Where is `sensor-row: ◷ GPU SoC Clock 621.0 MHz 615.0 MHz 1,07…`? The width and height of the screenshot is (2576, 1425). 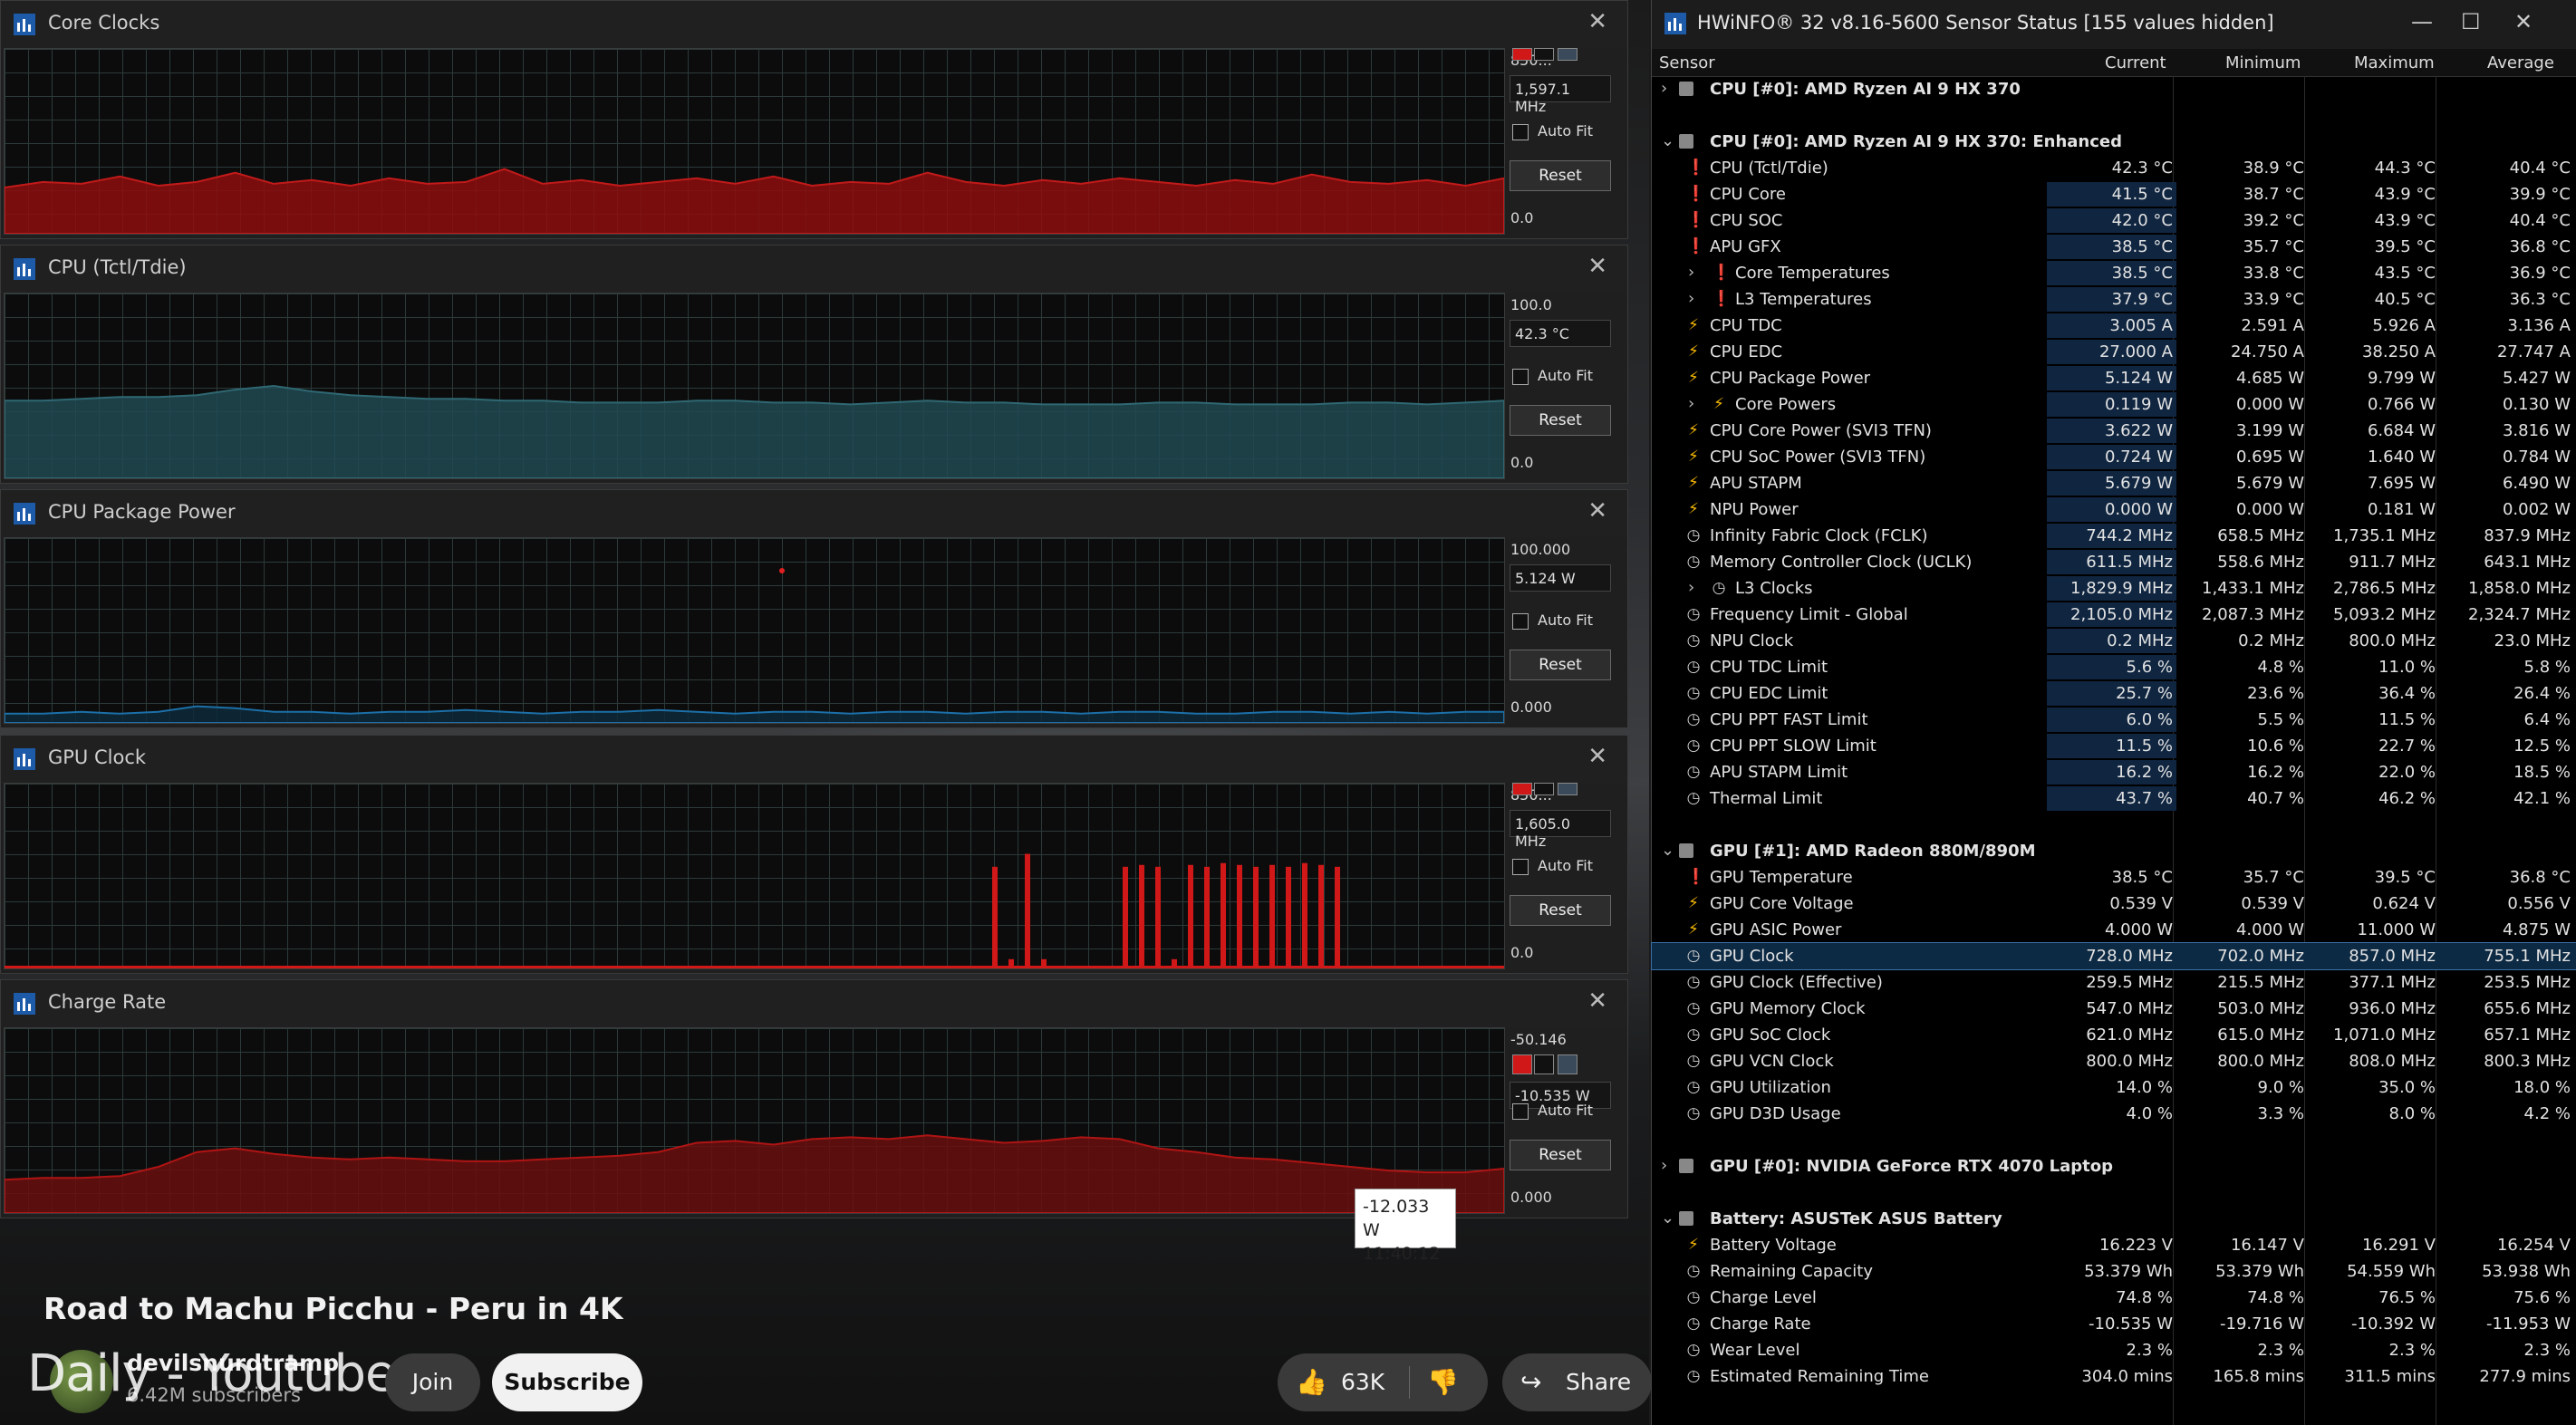 sensor-row: ◷ GPU SoC Clock 621.0 MHz 615.0 MHz 1,07… is located at coordinates (2114, 1035).